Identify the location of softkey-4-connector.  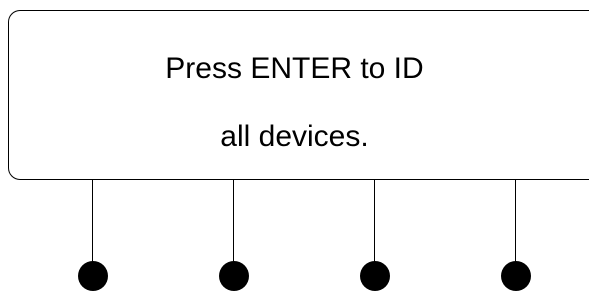
(515, 225).